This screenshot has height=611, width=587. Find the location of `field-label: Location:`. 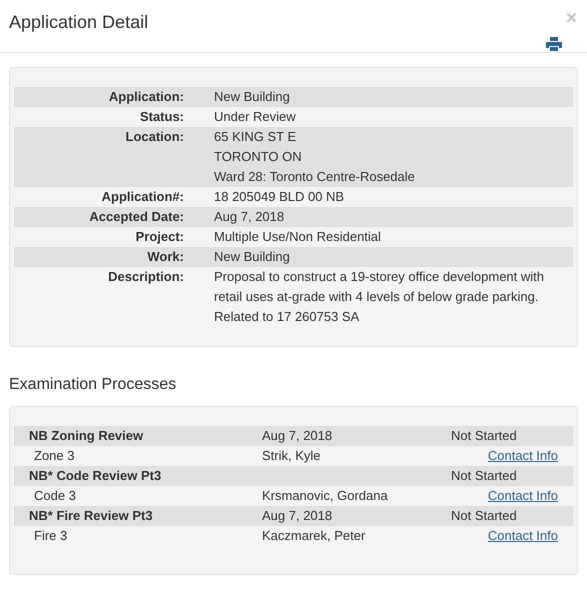

field-label: Location: is located at coordinates (154, 137).